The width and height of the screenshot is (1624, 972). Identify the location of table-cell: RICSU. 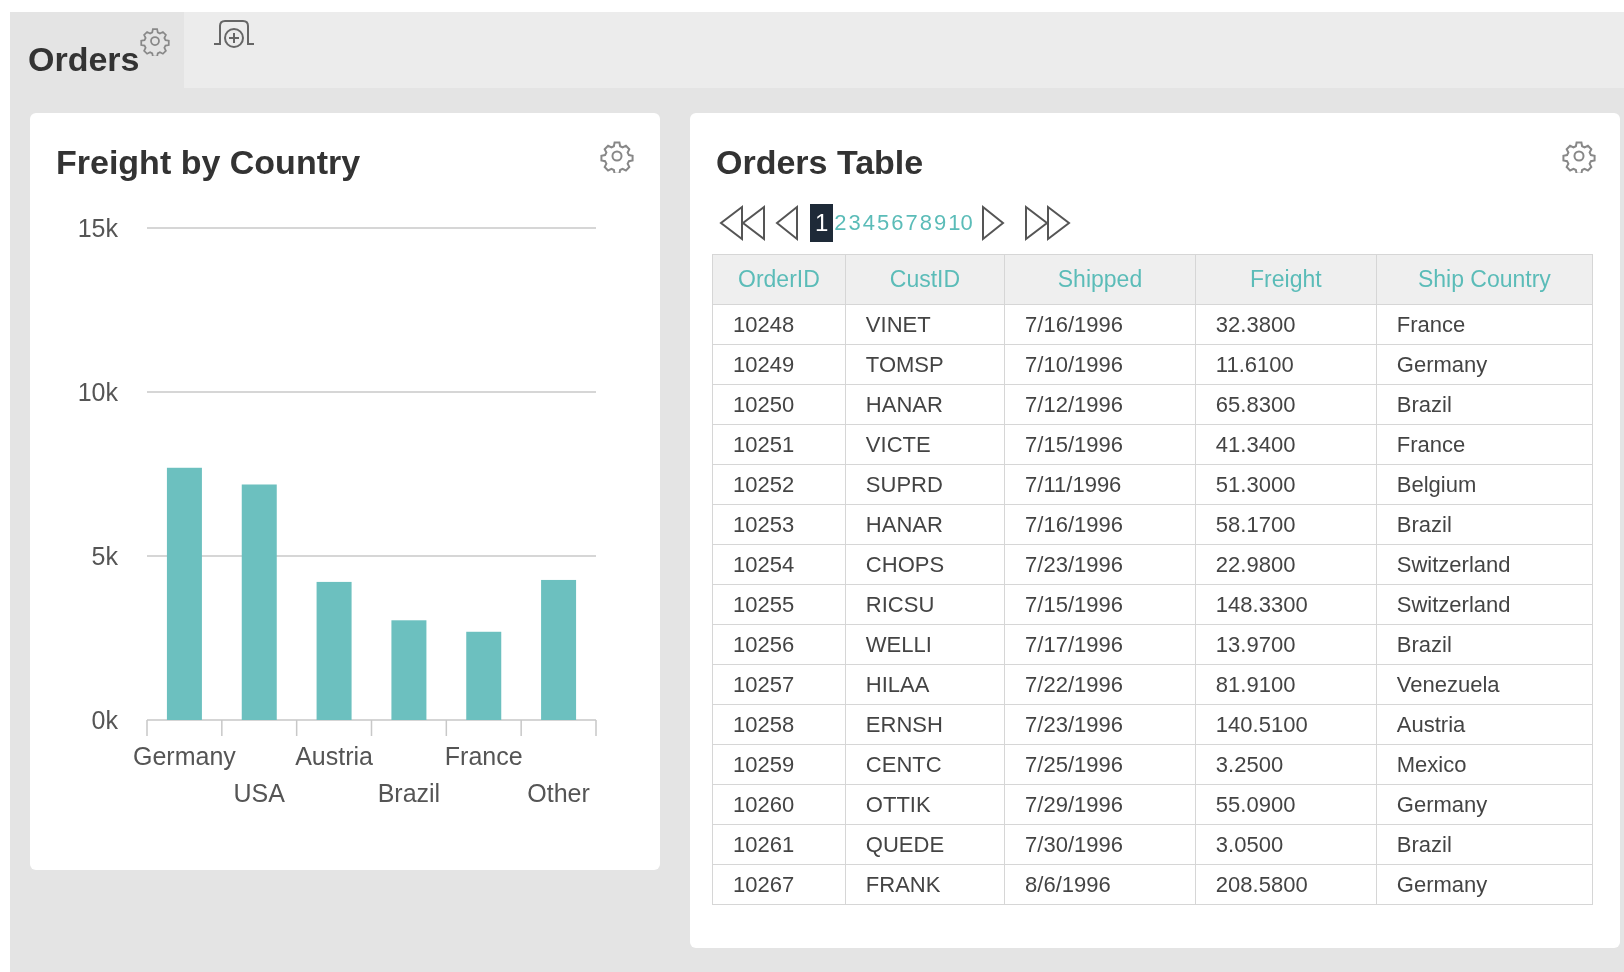
(925, 604).